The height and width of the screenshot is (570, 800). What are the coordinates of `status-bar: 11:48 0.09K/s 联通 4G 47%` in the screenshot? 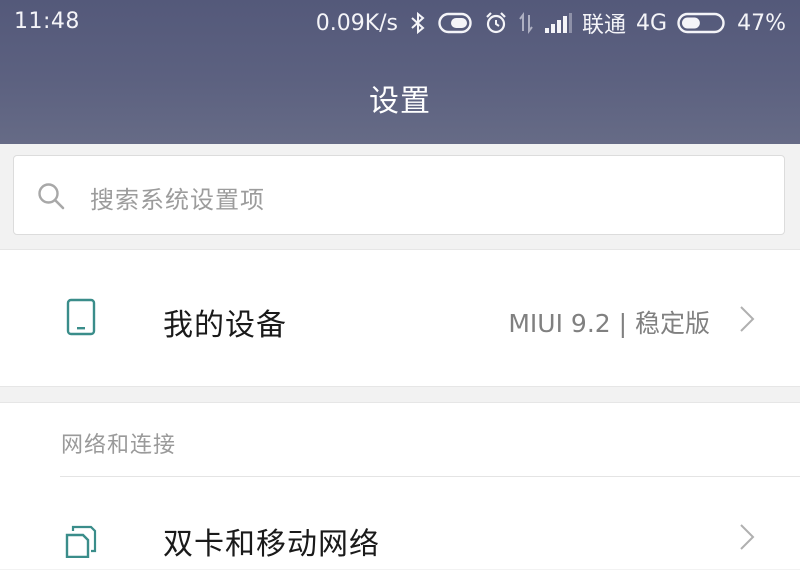 It's located at (400, 23).